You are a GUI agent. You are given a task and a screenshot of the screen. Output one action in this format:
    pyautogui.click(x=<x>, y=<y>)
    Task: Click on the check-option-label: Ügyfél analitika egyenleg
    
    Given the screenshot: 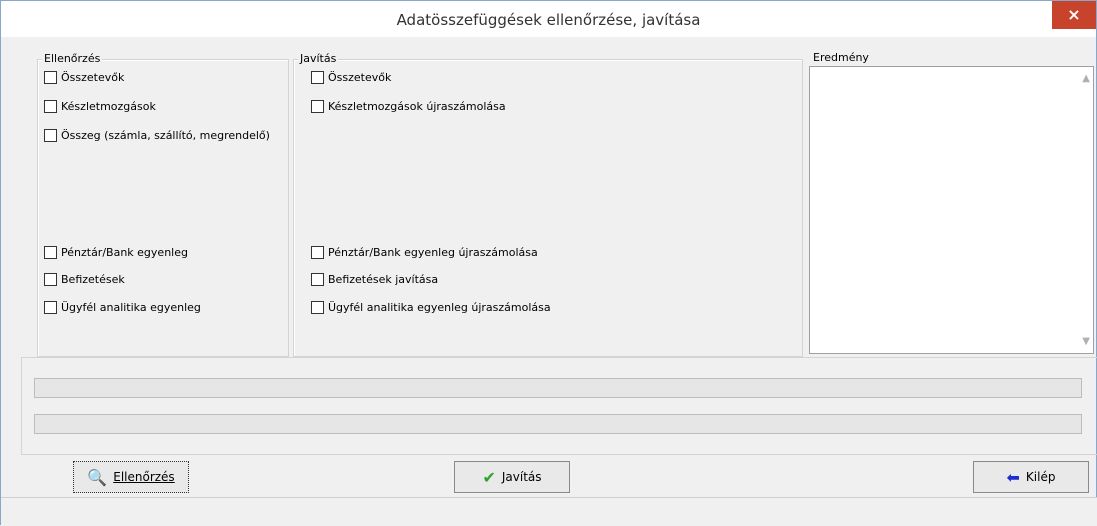 What is the action you would take?
    pyautogui.click(x=131, y=307)
    